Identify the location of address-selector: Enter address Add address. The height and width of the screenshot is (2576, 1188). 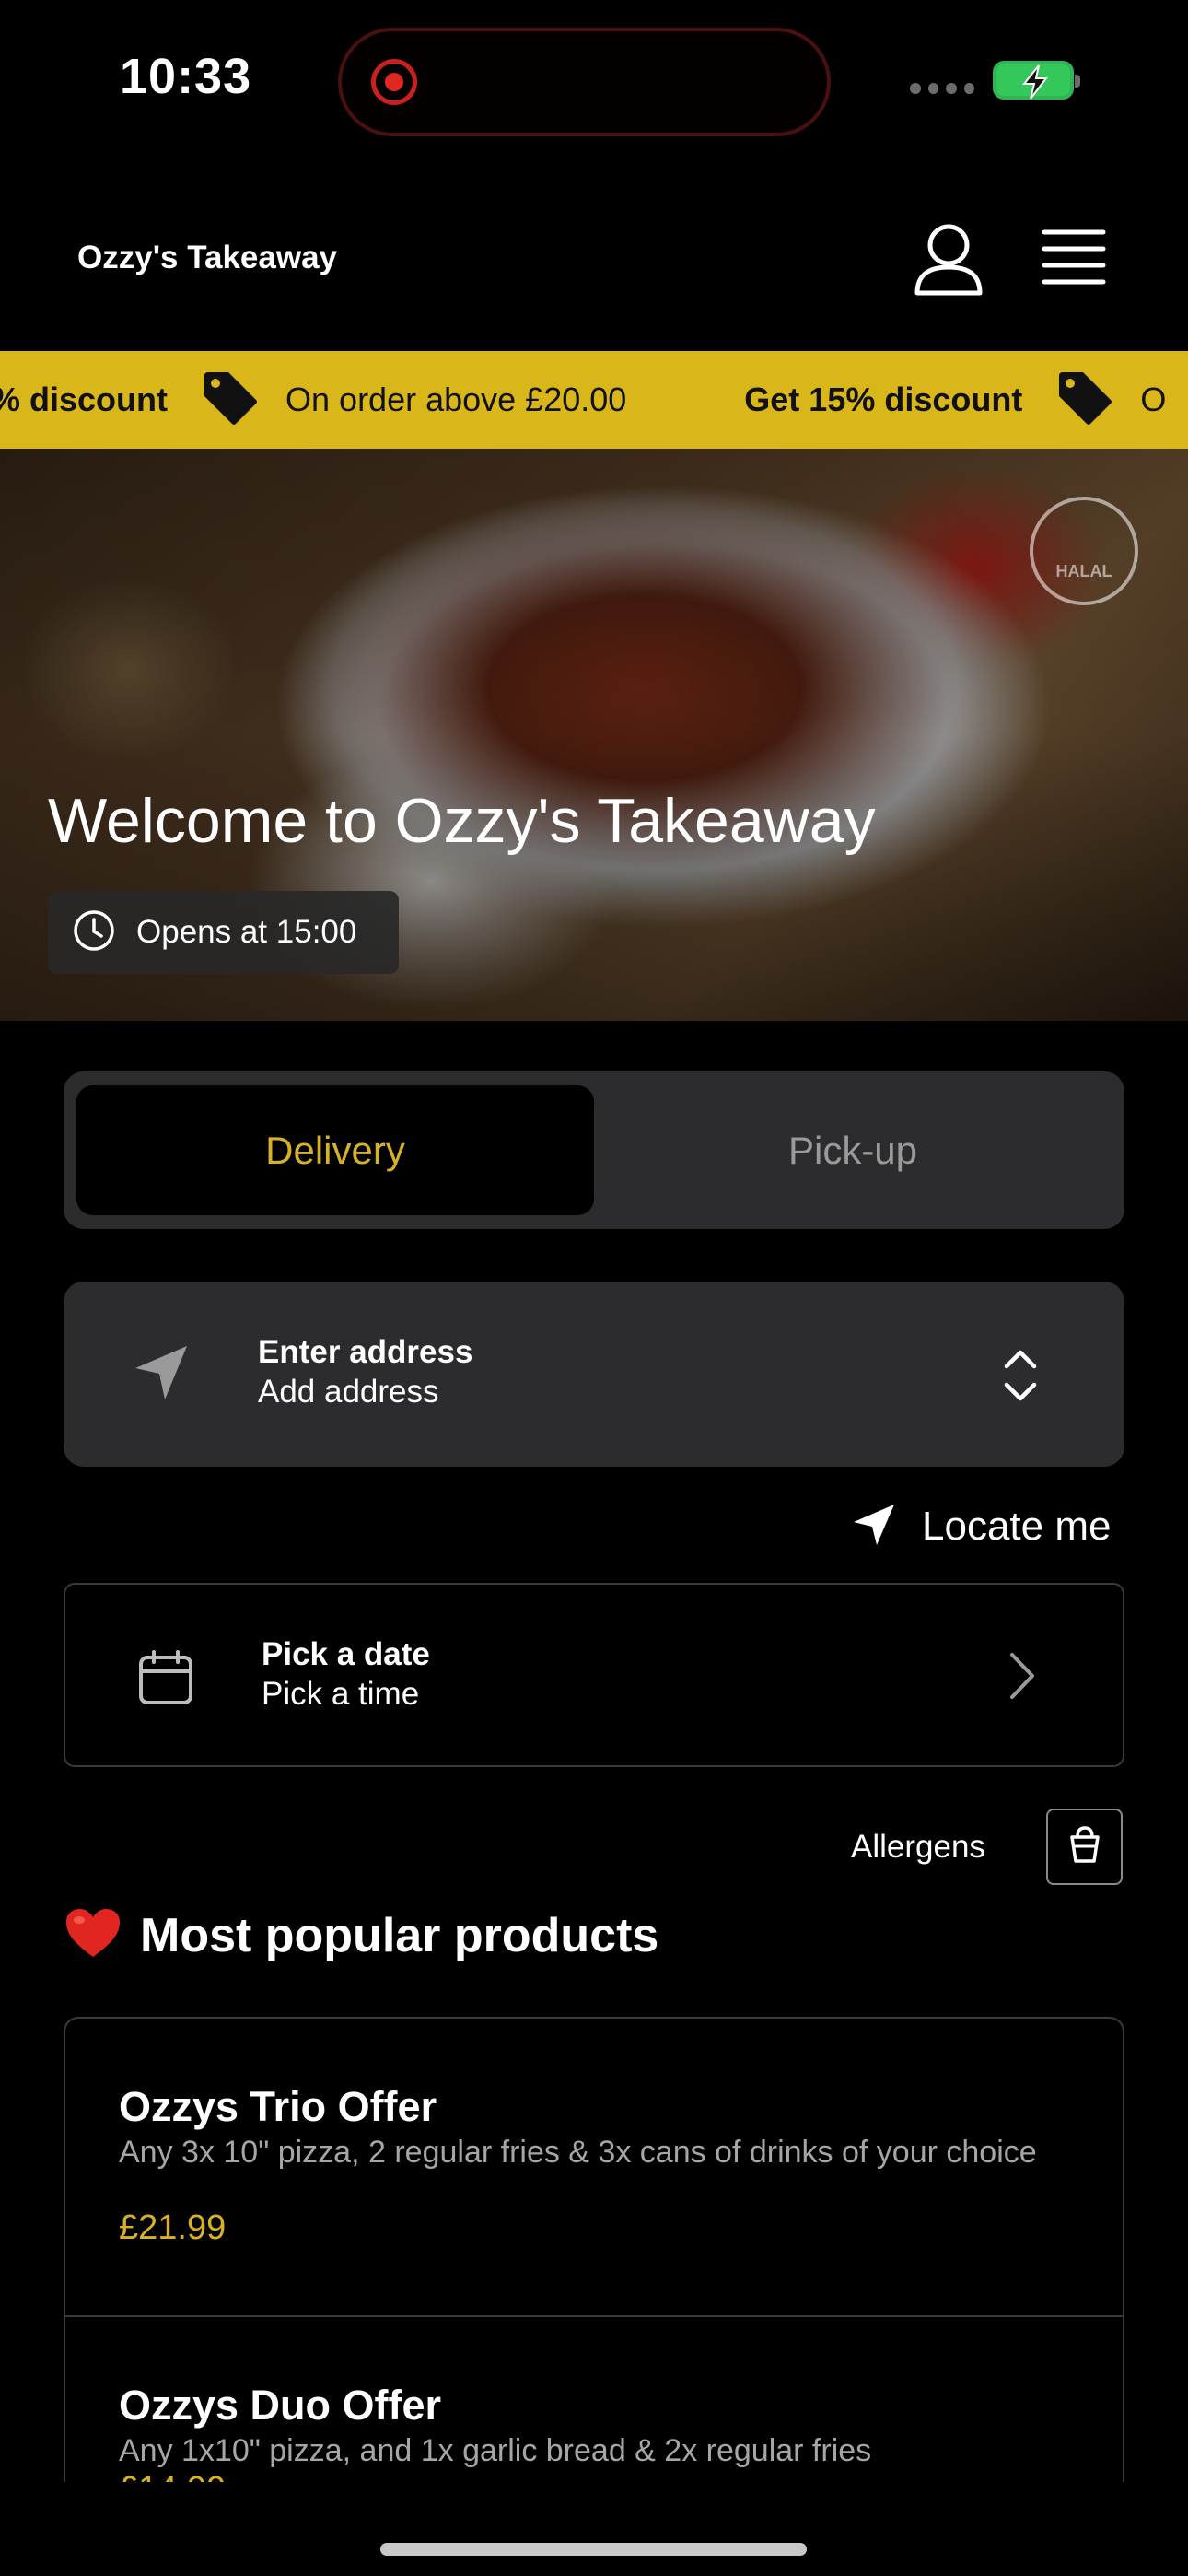
(594, 1374).